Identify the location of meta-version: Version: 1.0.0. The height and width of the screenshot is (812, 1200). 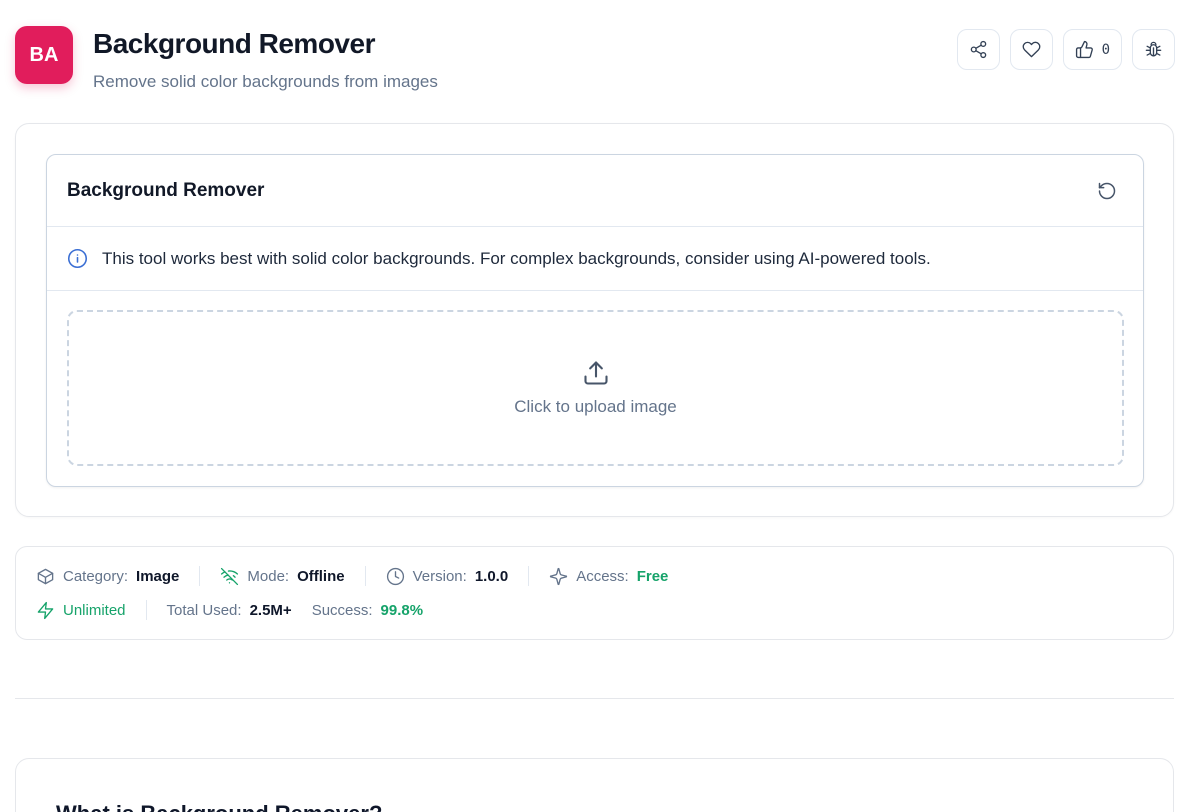
(447, 576).